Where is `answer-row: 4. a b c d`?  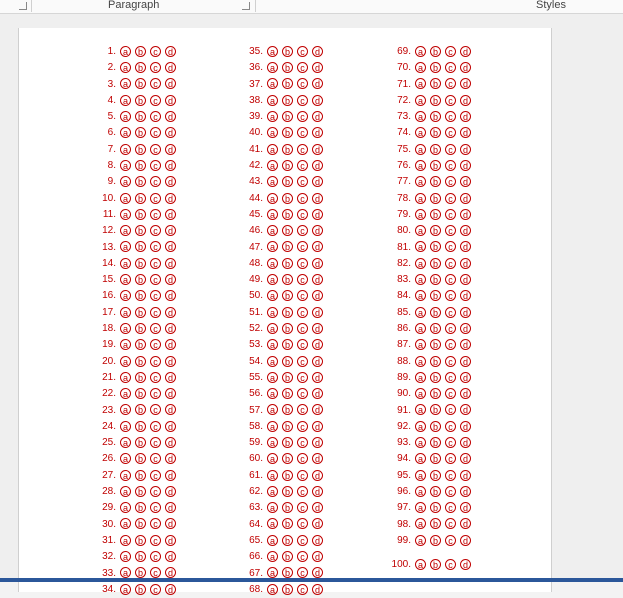 answer-row: 4. a b c d is located at coordinates (134, 101).